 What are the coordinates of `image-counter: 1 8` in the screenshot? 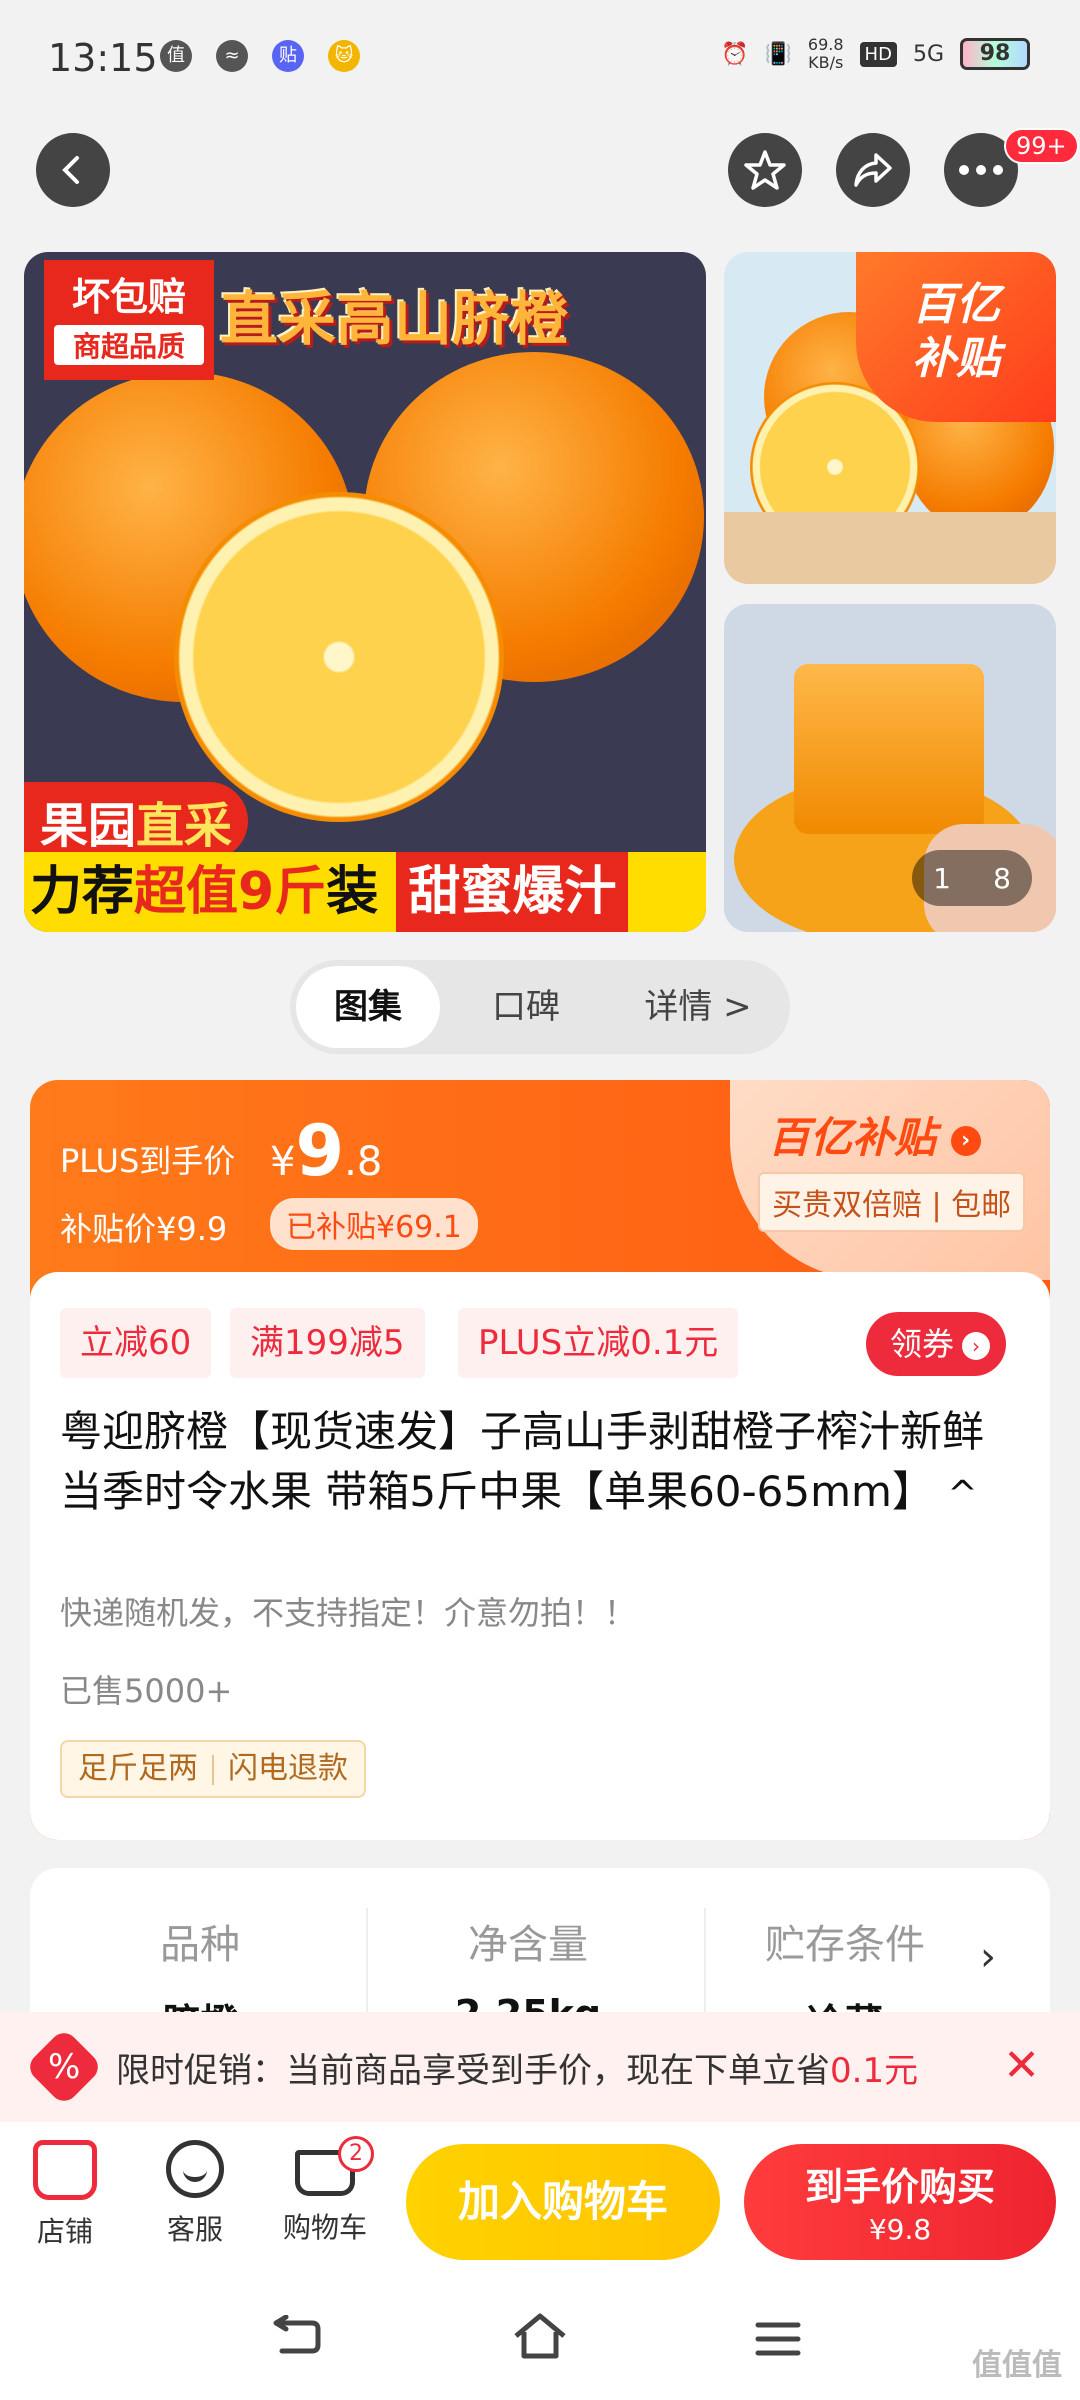 It's located at (972, 878).